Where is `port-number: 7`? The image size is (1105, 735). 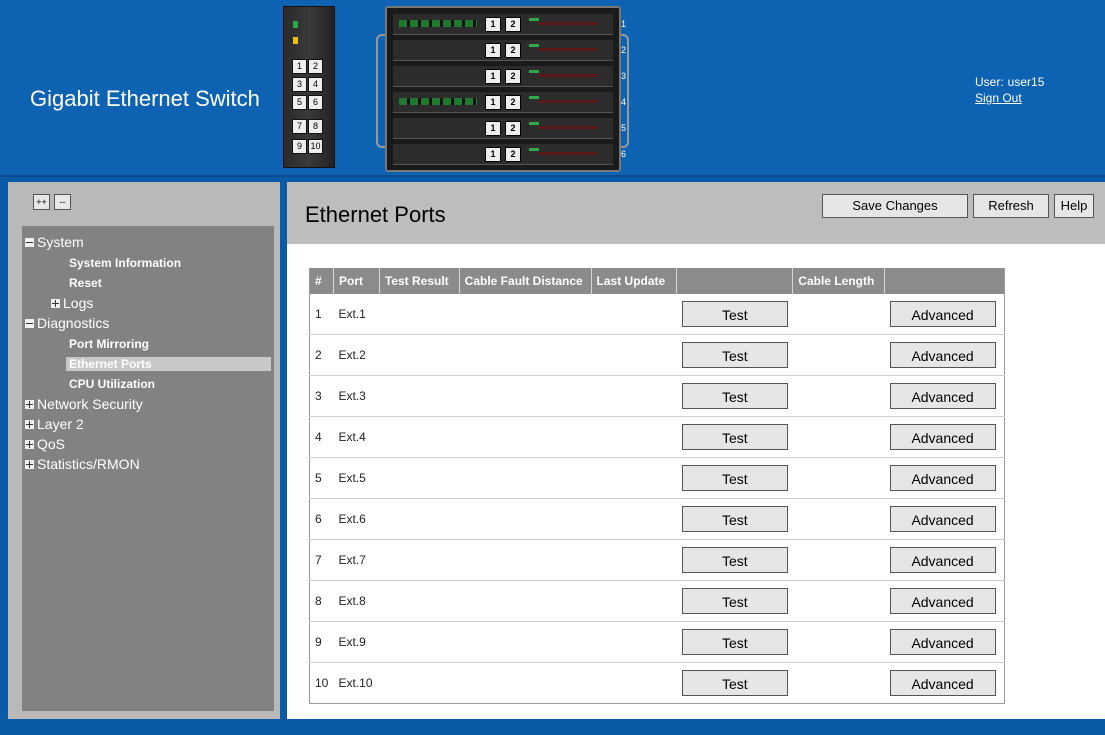
port-number: 7 is located at coordinates (318, 560).